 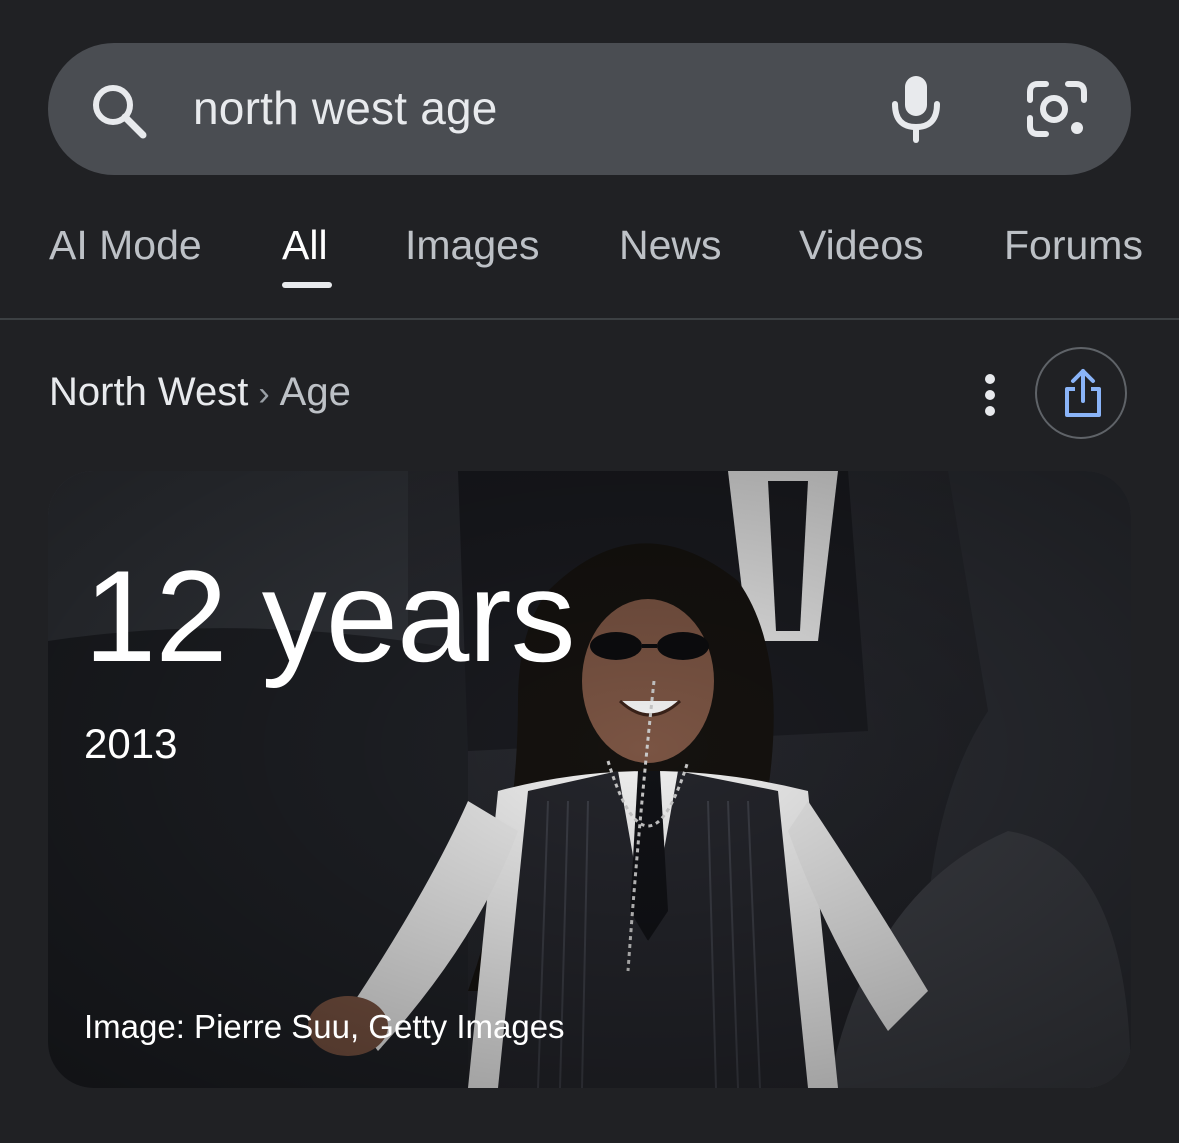 What do you see at coordinates (1057, 109) in the screenshot?
I see `lens-icon` at bounding box center [1057, 109].